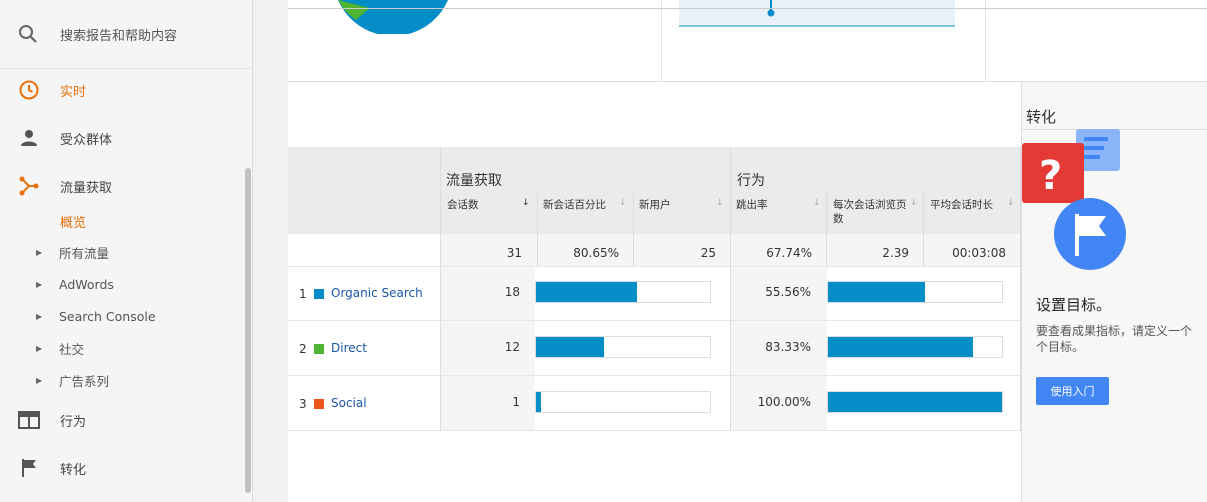  Describe the element at coordinates (126, 380) in the screenshot. I see `sidebar-subitem: ▶ 广告系列` at that location.